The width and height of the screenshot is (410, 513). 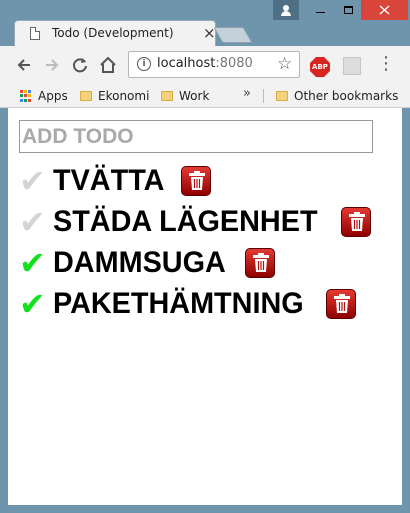 I want to click on bookmark-label: Ekonomi, so click(x=124, y=96).